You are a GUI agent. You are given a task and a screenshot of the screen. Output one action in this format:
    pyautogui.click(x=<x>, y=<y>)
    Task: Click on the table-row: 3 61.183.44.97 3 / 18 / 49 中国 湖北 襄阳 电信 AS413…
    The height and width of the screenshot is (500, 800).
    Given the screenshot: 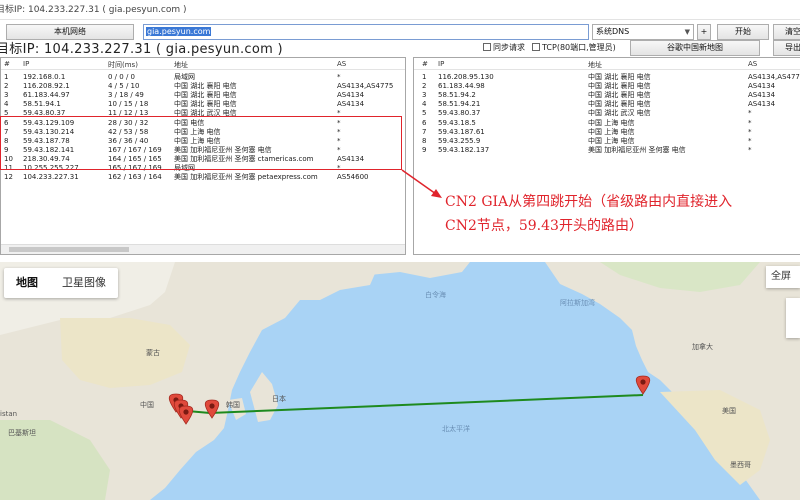 What is the action you would take?
    pyautogui.click(x=203, y=95)
    